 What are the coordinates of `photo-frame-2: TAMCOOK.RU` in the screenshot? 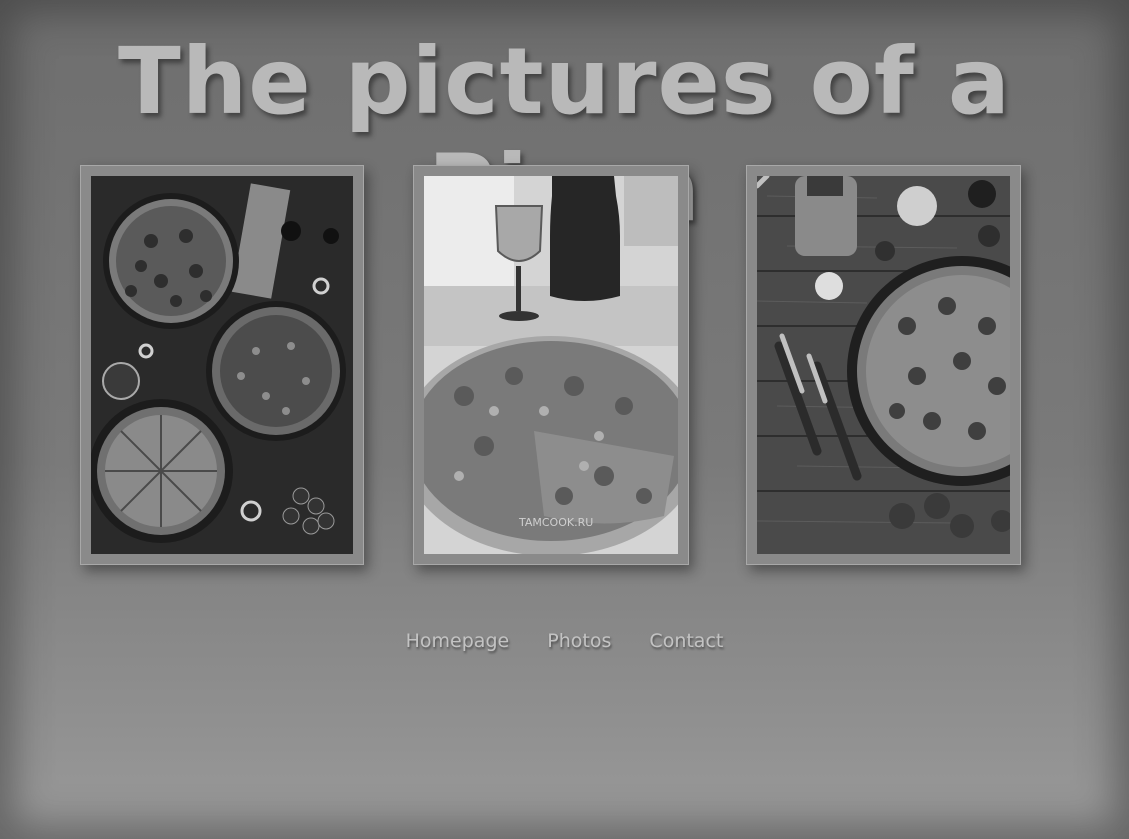 It's located at (551, 365).